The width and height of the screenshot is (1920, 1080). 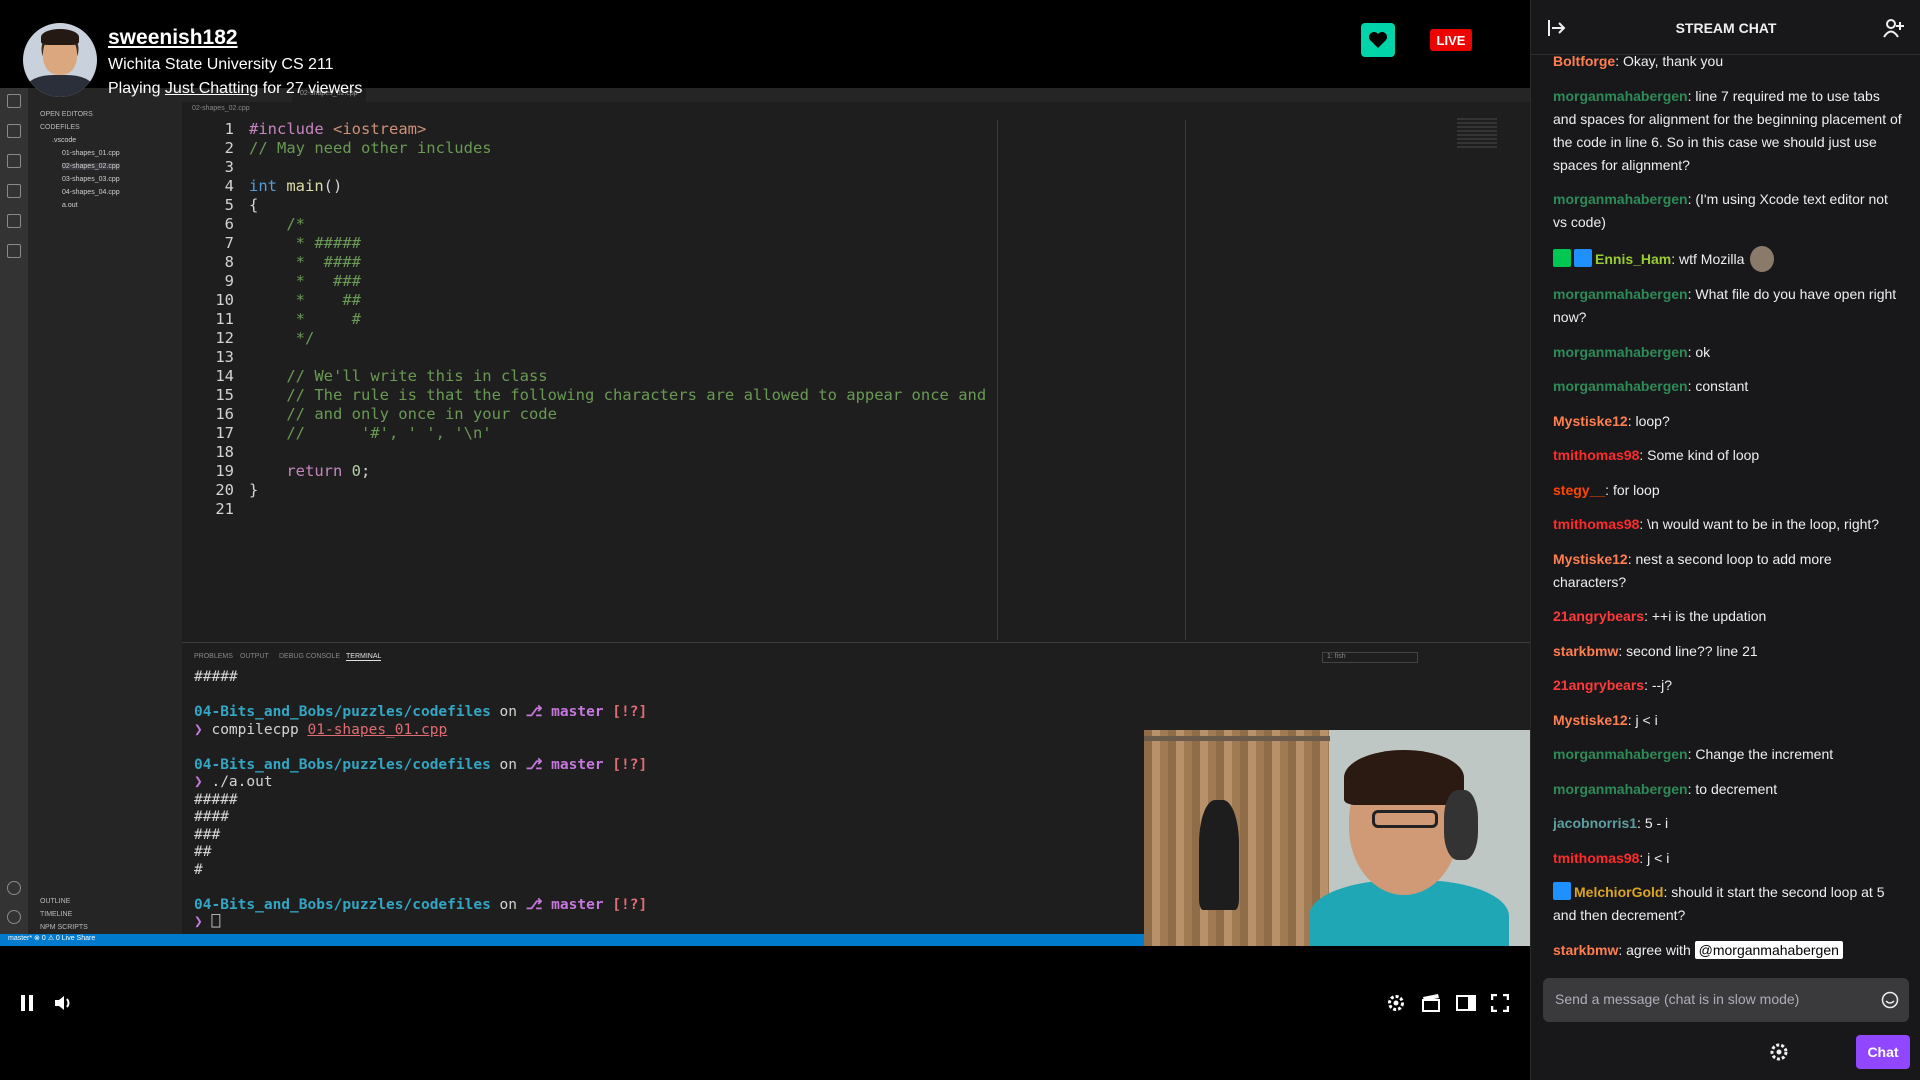 What do you see at coordinates (1662, 685) in the screenshot?
I see `chat-text: --j?` at bounding box center [1662, 685].